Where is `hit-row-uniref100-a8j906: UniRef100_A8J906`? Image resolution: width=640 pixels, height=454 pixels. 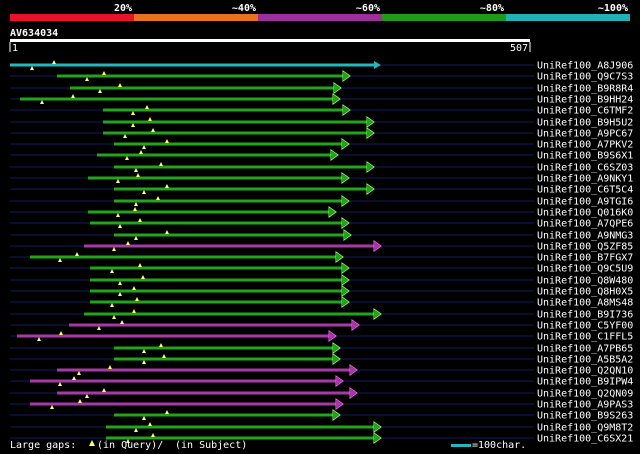 hit-row-uniref100-a8j906: UniRef100_A8J906 is located at coordinates (321, 66).